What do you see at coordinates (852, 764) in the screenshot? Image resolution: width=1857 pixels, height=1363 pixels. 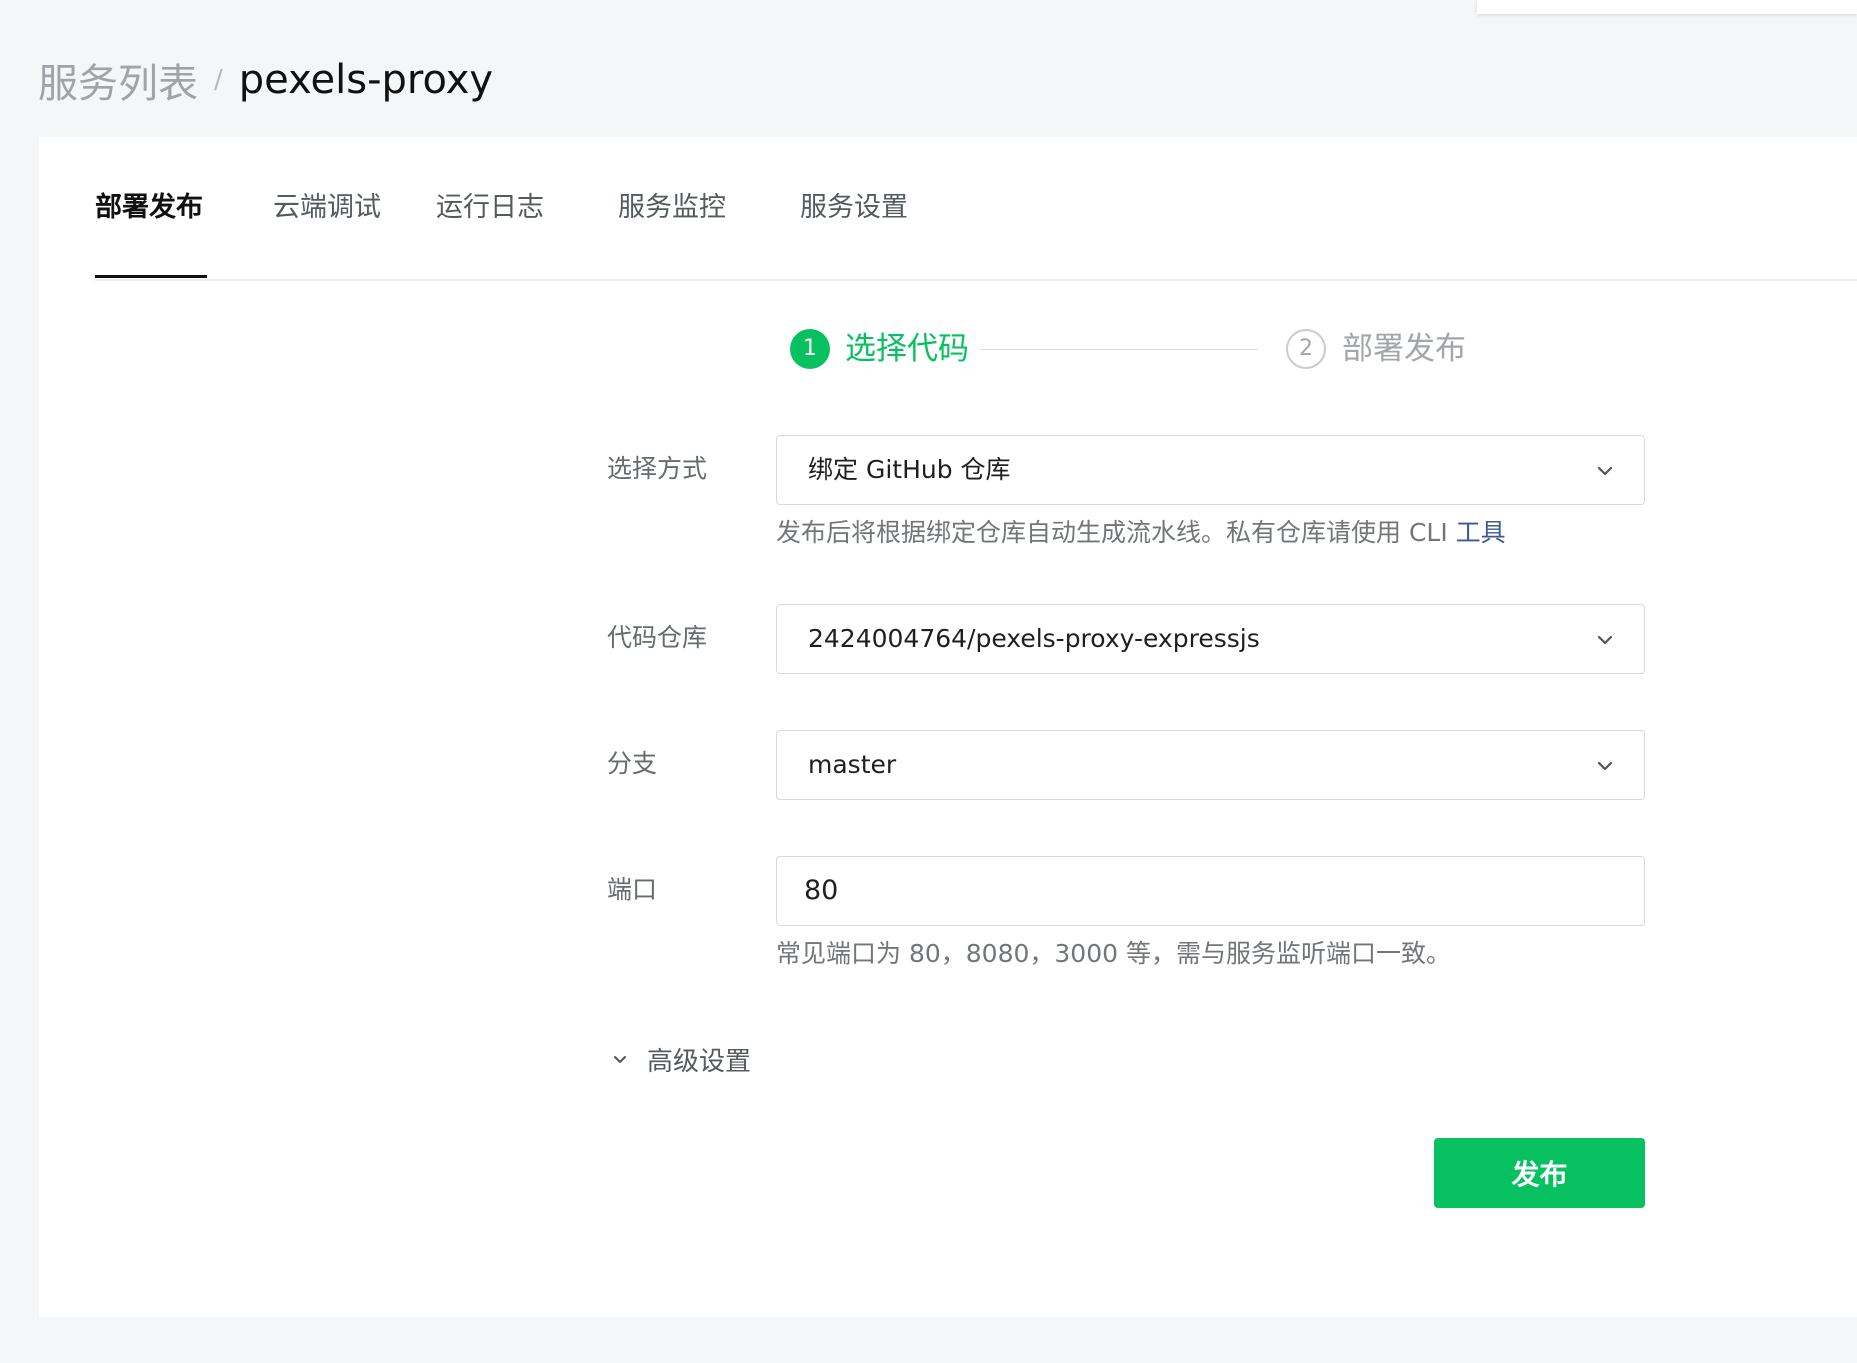 I see `branch-select-value: master` at bounding box center [852, 764].